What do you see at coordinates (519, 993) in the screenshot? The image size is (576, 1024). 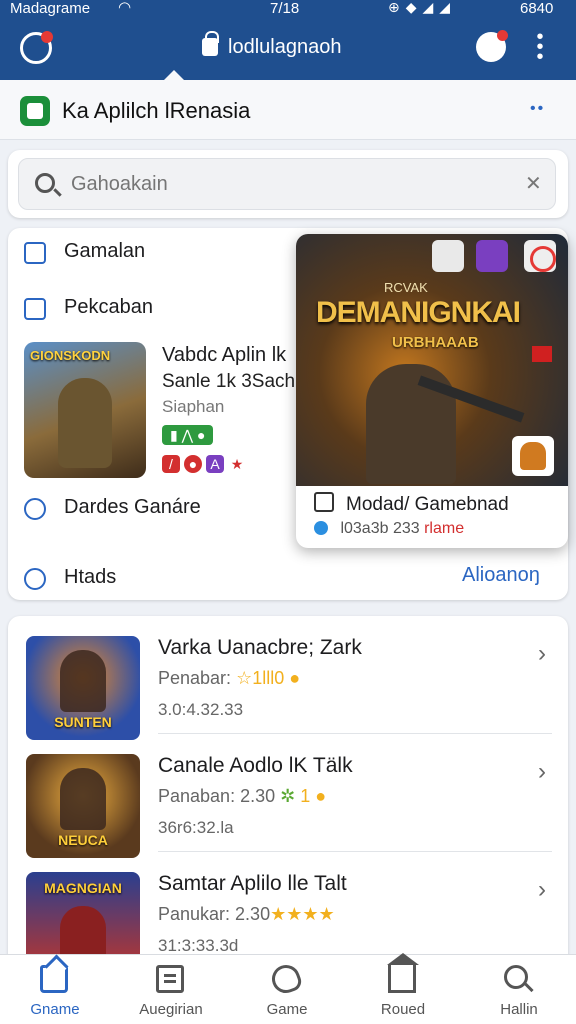 I see `nav-item-hallin: Hallin` at bounding box center [519, 993].